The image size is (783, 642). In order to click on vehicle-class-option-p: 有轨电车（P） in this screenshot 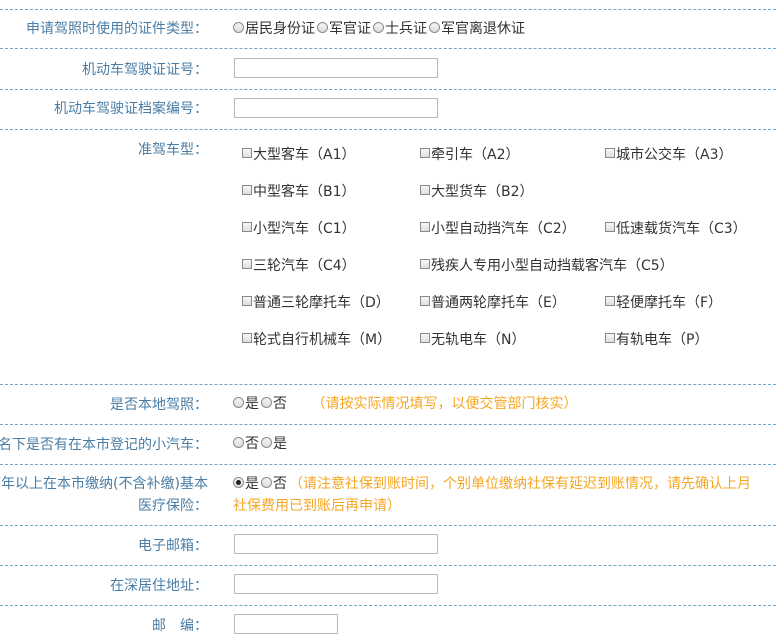, I will do `click(656, 340)`.